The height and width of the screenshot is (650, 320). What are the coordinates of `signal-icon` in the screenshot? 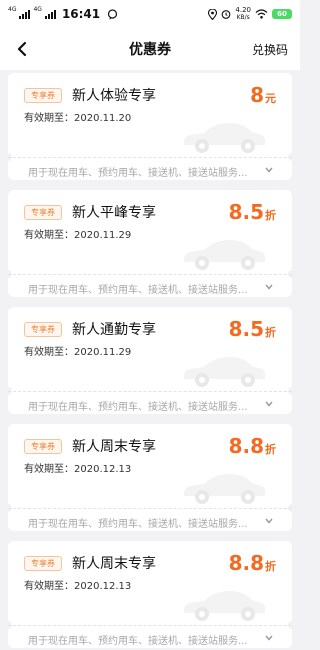 It's located at (25, 14).